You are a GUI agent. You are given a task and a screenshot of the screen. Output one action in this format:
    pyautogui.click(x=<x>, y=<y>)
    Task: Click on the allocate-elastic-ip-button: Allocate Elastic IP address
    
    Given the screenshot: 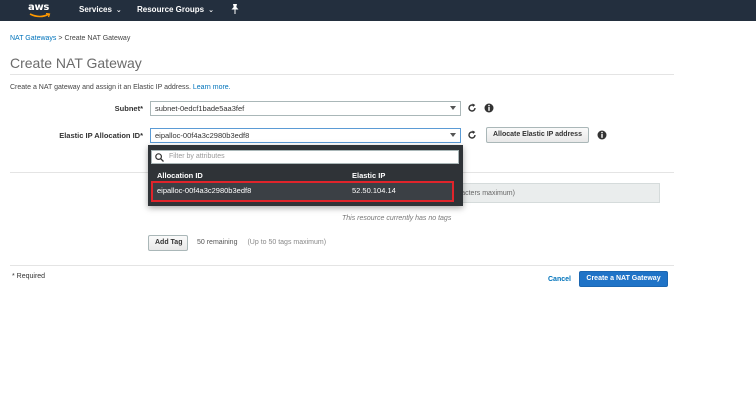 What is the action you would take?
    pyautogui.click(x=537, y=135)
    